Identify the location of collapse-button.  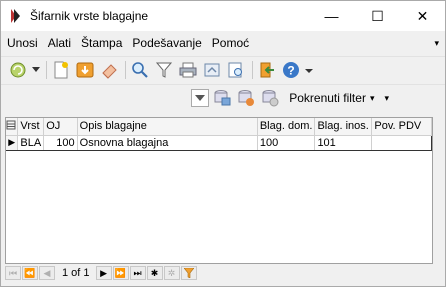
(200, 98).